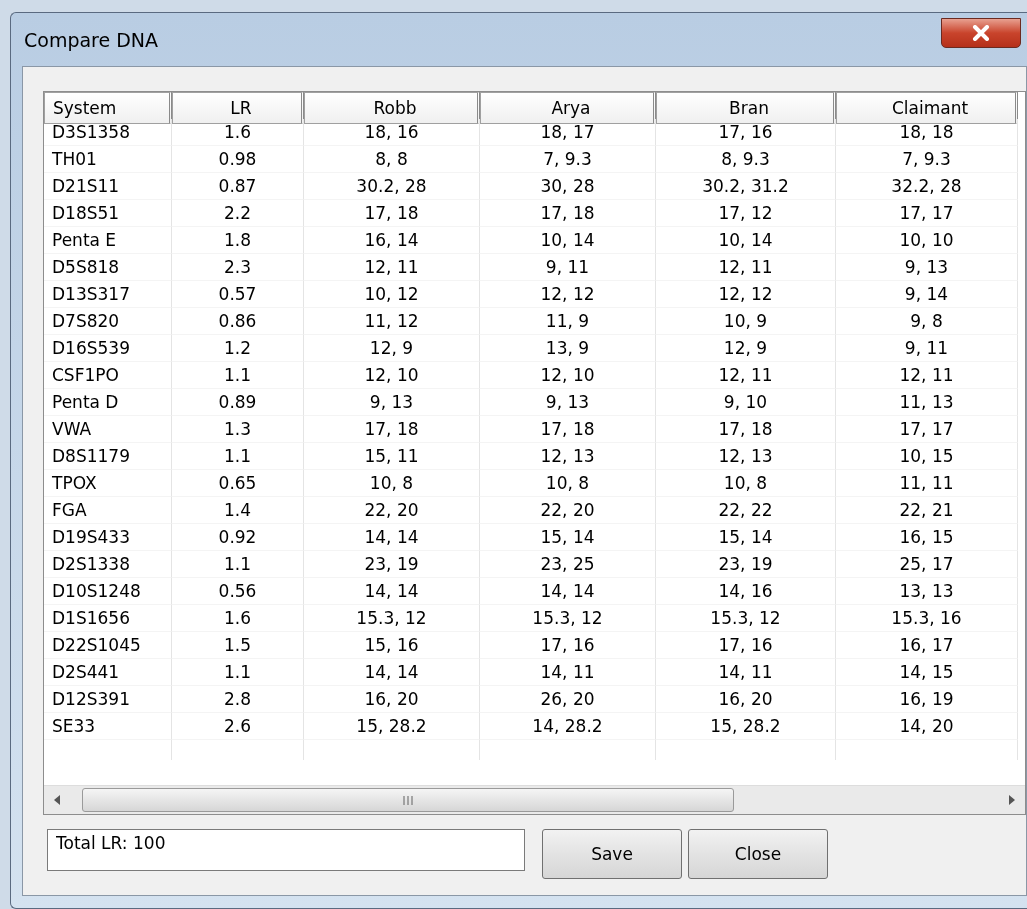 The width and height of the screenshot is (1027, 909). What do you see at coordinates (746, 186) in the screenshot?
I see `table-cell: 30.2, 31.2` at bounding box center [746, 186].